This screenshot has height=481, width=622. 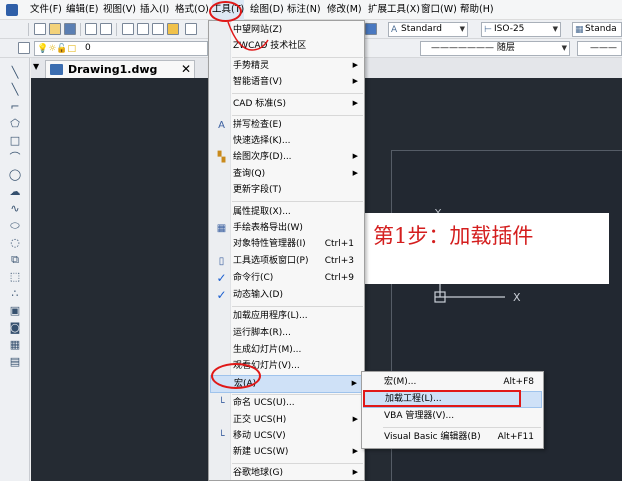 I want to click on menu-insert: 插入(I), so click(x=154, y=10).